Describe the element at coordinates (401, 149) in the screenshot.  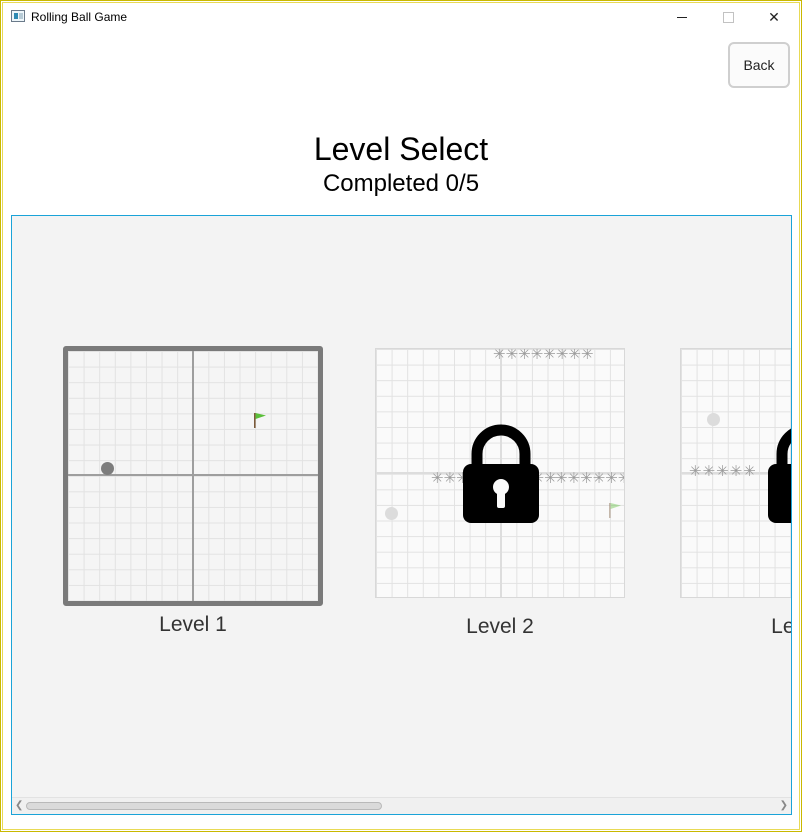
I see `page-title: Level Select` at that location.